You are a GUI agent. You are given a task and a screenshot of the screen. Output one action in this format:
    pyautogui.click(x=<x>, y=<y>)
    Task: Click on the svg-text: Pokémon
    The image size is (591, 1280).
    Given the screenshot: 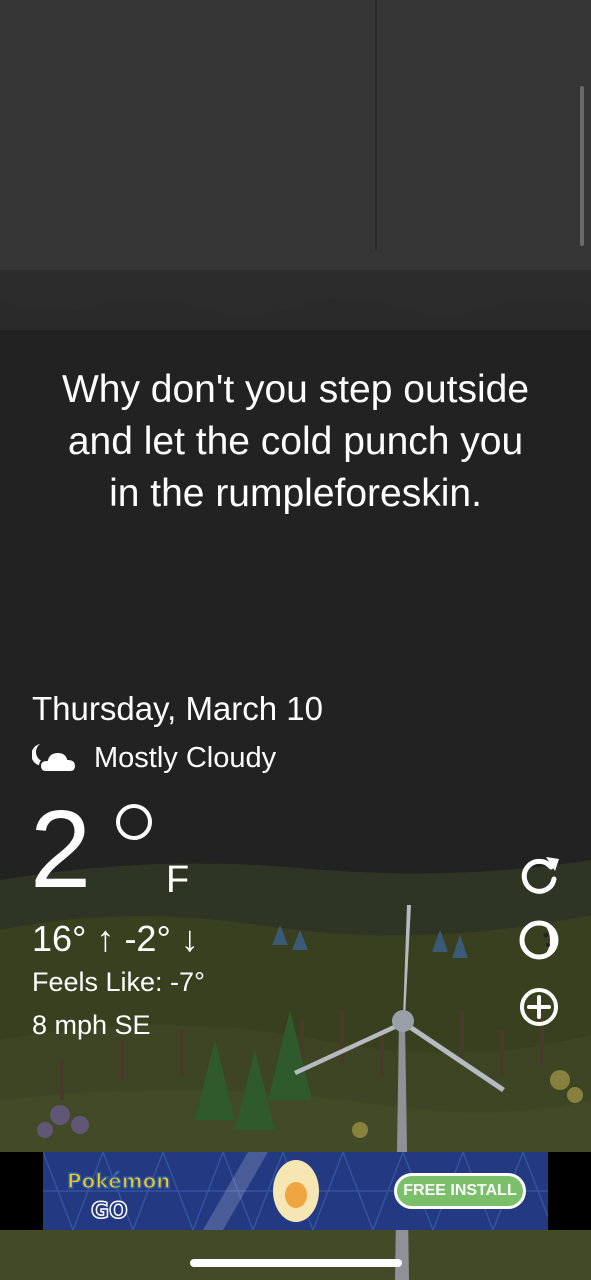 What is the action you would take?
    pyautogui.click(x=119, y=1181)
    